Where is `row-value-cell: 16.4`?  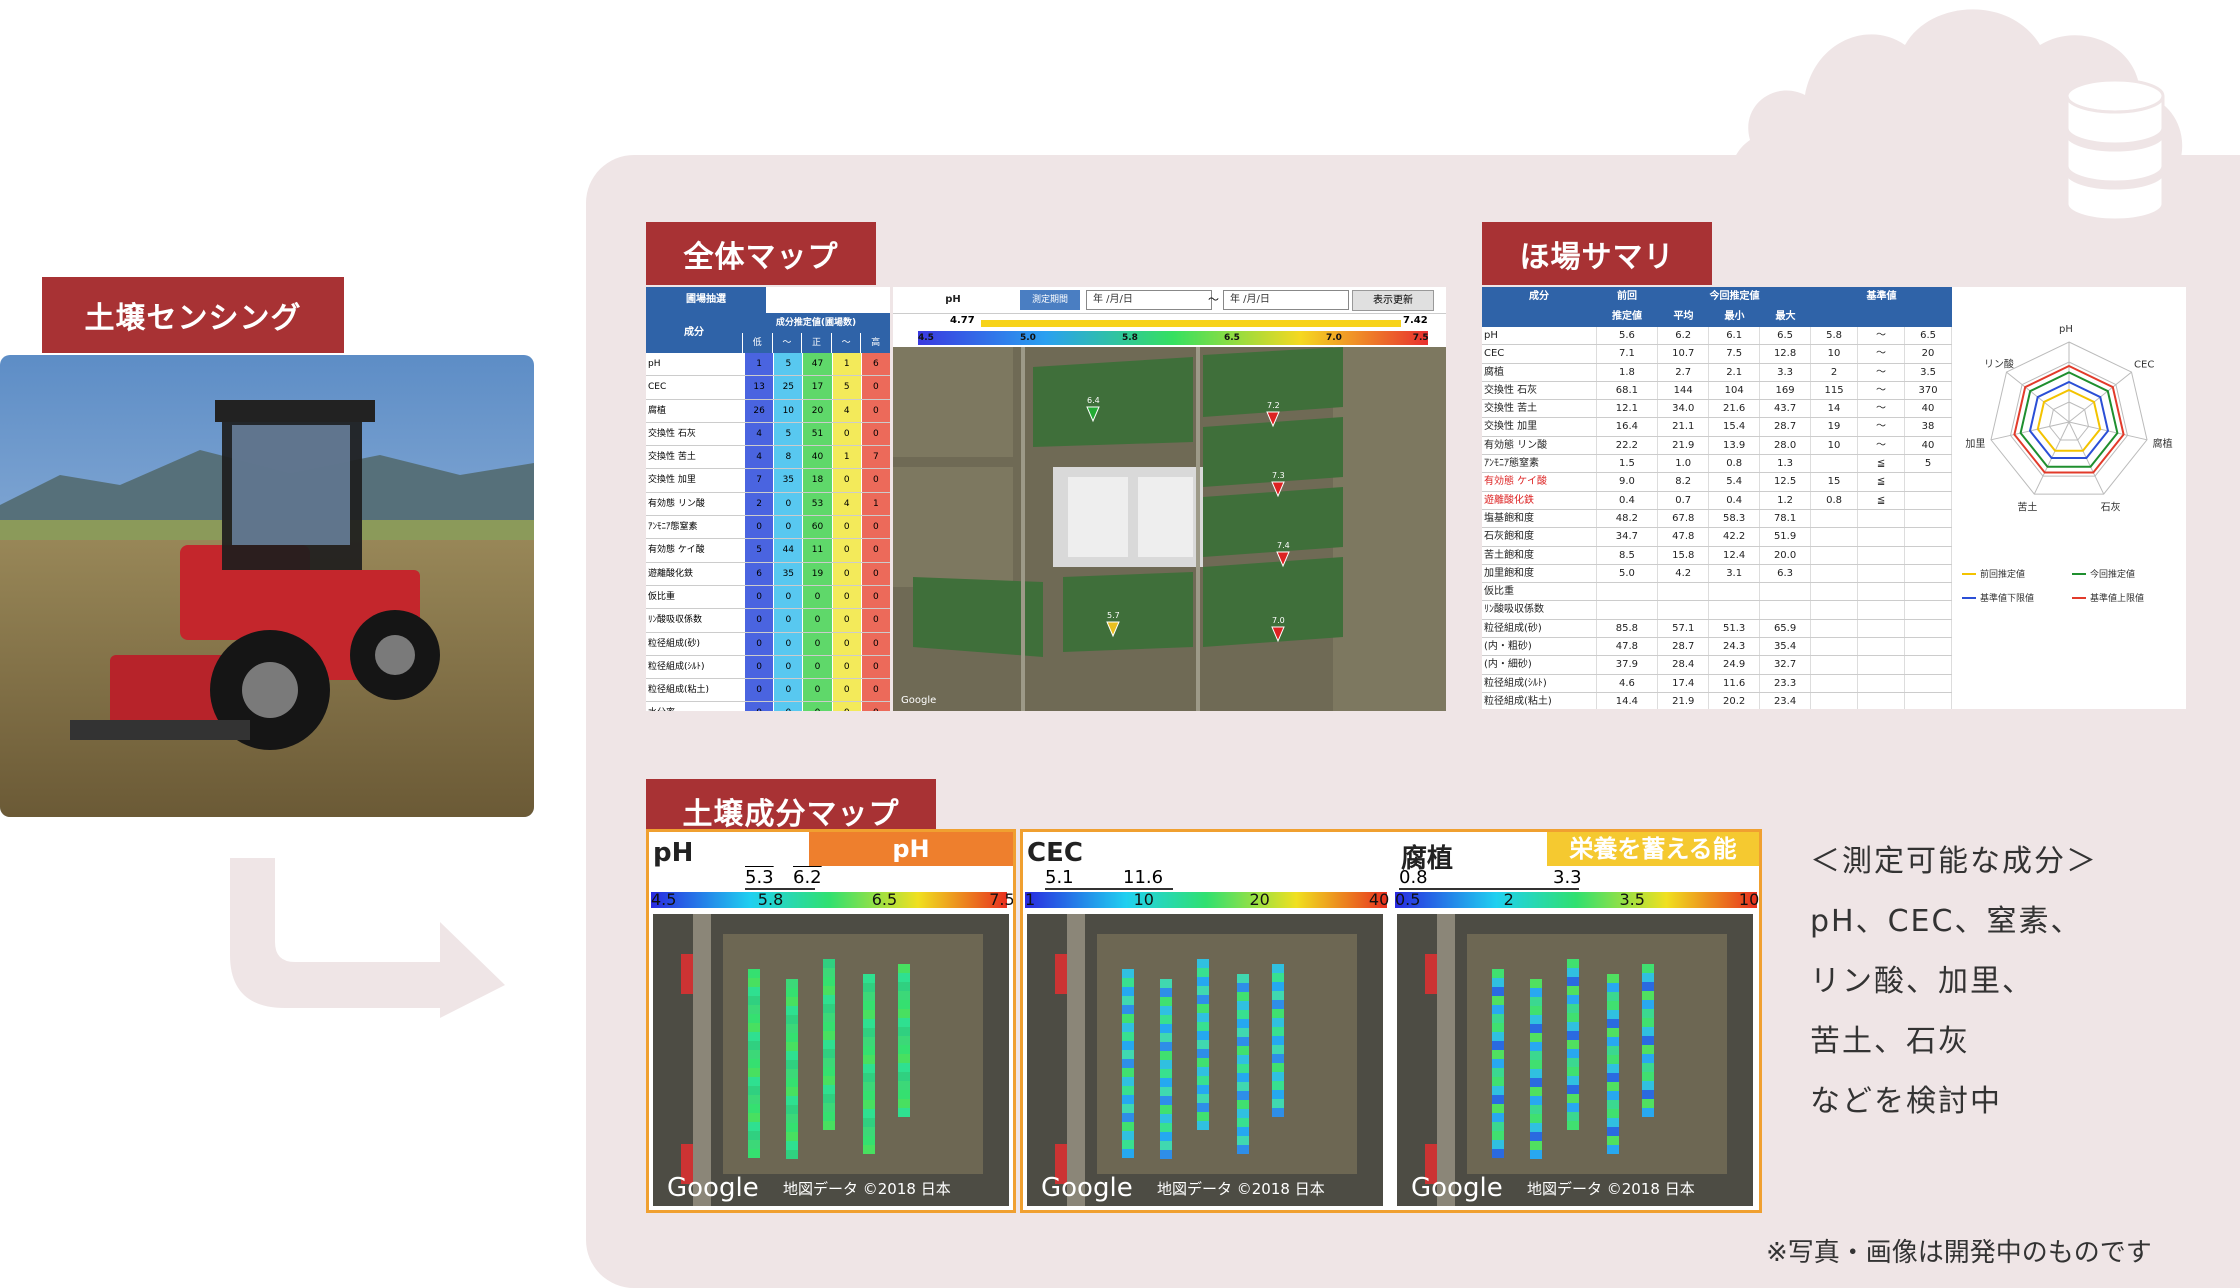 row-value-cell: 16.4 is located at coordinates (1628, 427).